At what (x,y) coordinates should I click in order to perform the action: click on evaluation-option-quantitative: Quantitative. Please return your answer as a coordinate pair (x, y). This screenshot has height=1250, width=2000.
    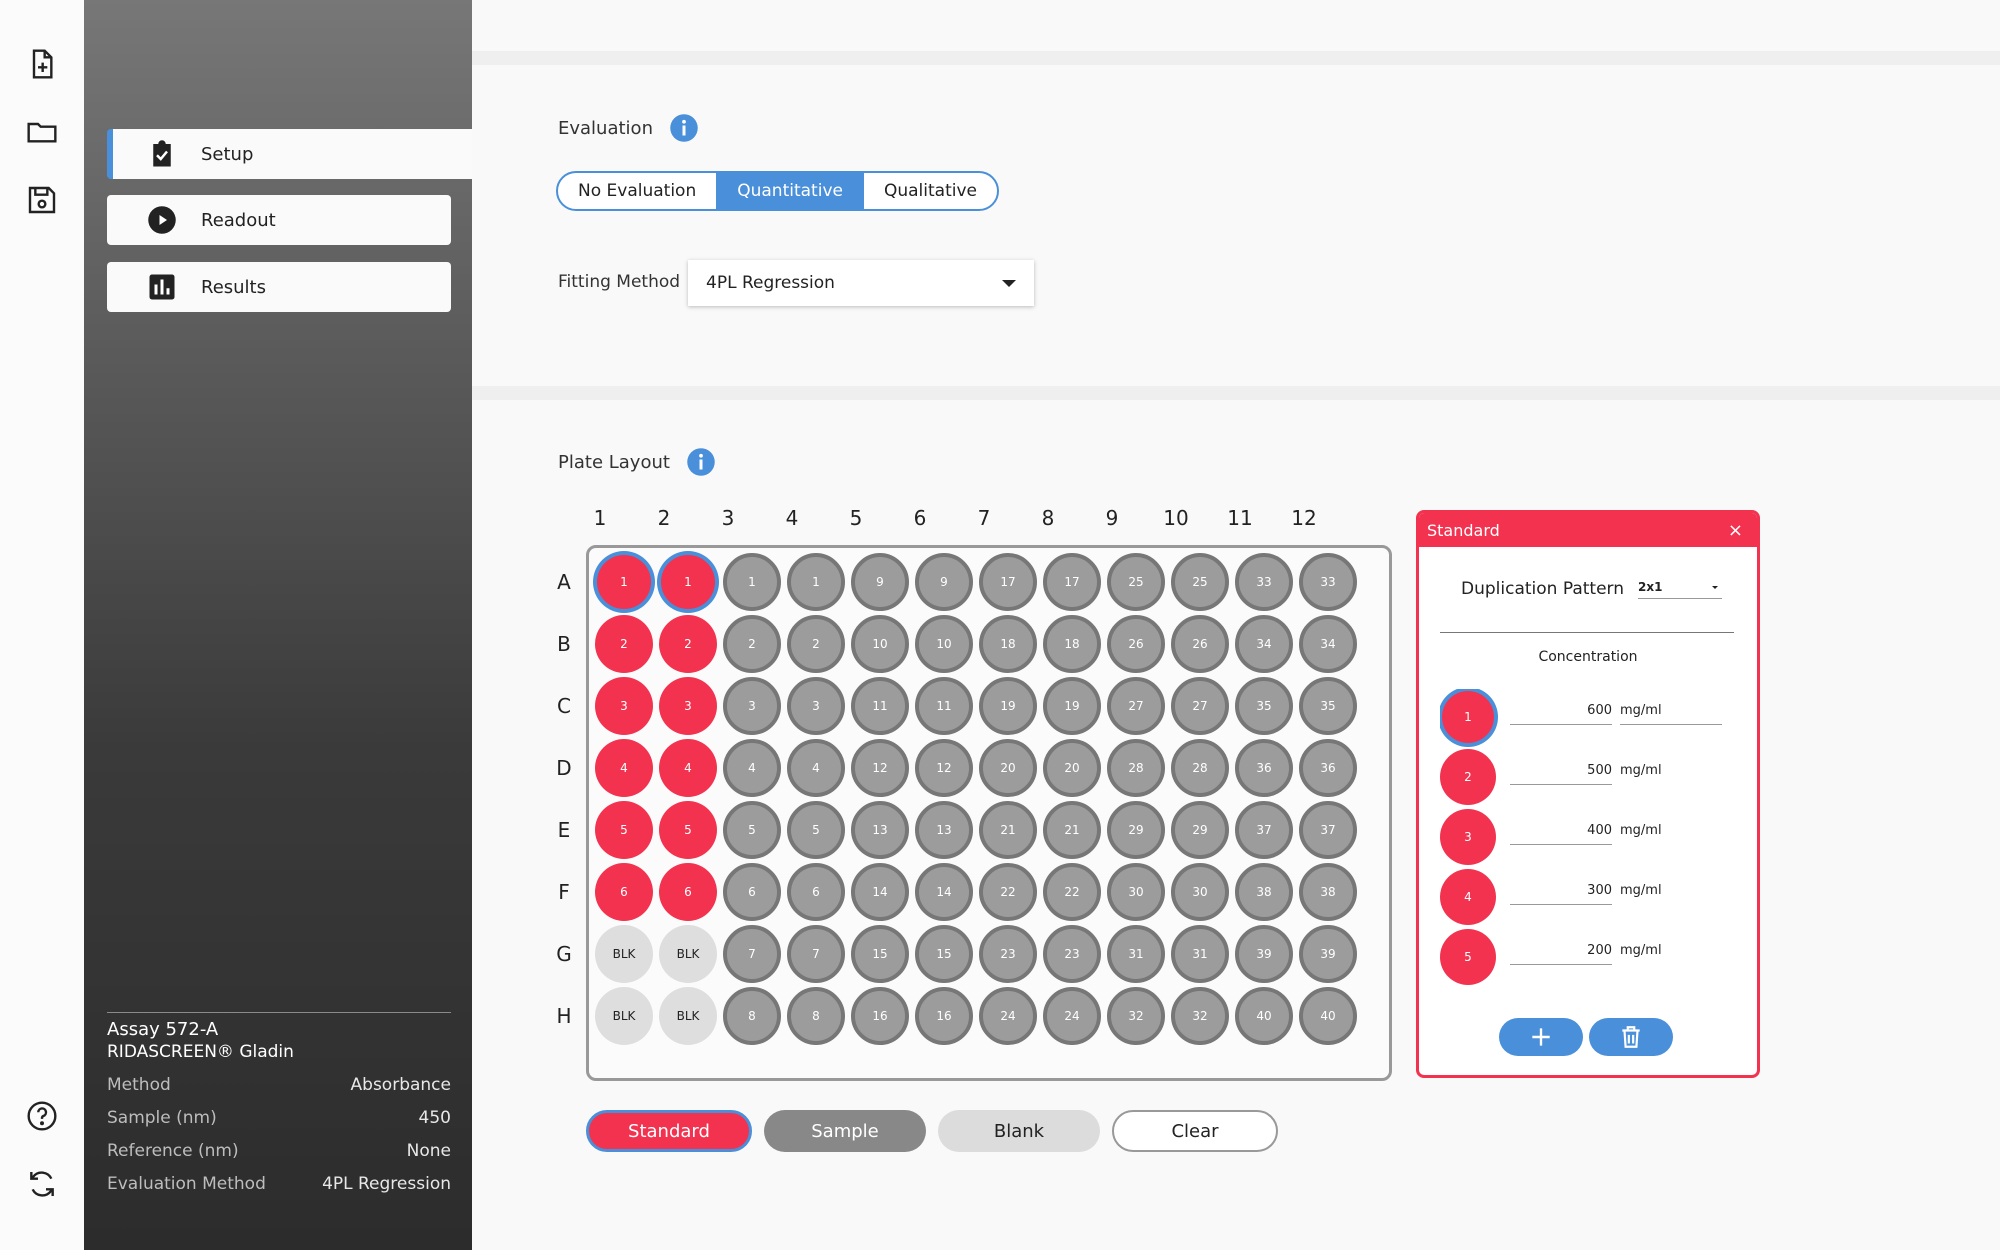
    Looking at the image, I should click on (790, 191).